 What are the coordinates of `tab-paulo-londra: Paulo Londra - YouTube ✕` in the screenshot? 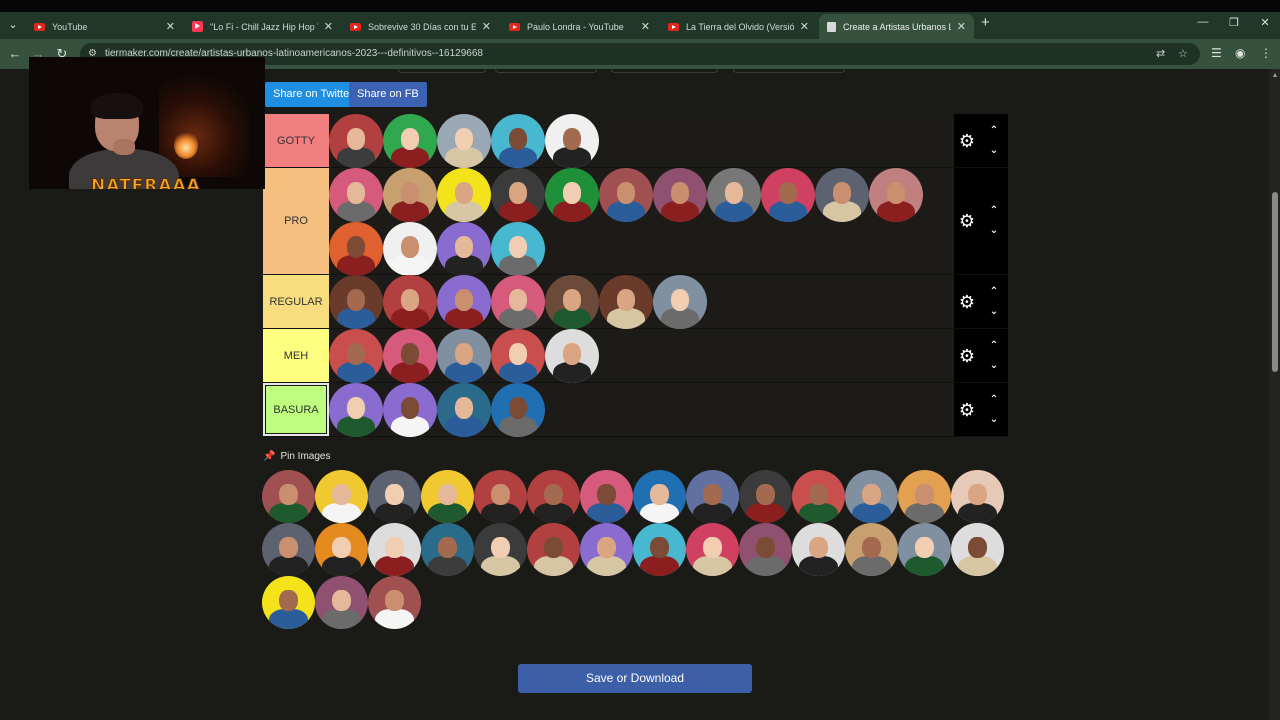 It's located at (579, 26).